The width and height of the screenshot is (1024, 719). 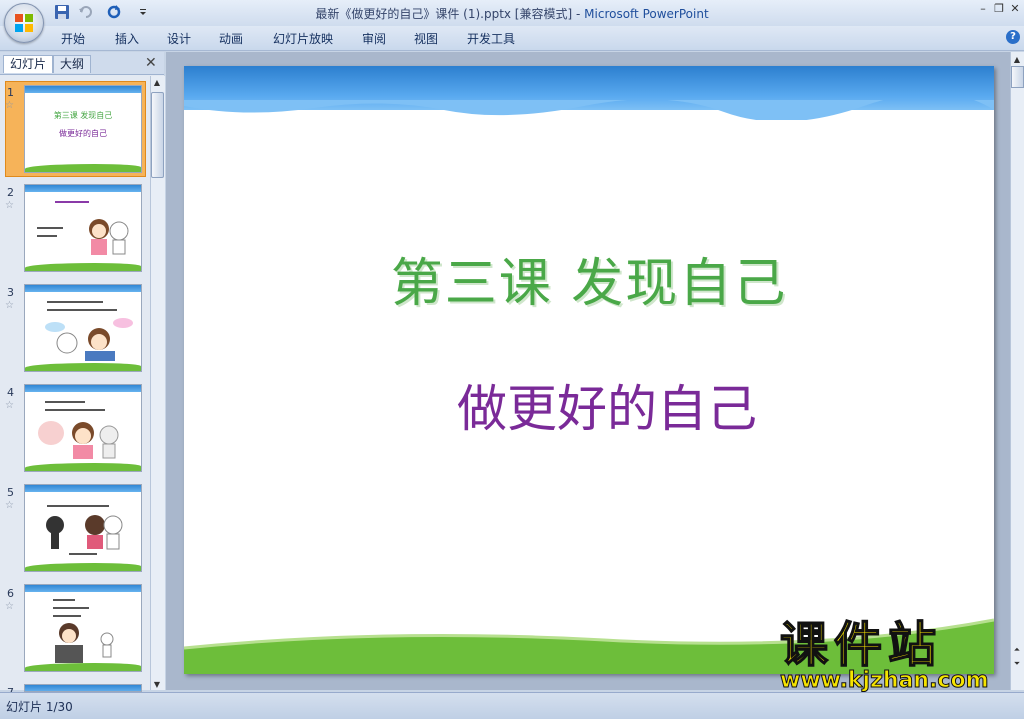 I want to click on thumbnail-title: 第三课 发现自己, so click(x=83, y=115).